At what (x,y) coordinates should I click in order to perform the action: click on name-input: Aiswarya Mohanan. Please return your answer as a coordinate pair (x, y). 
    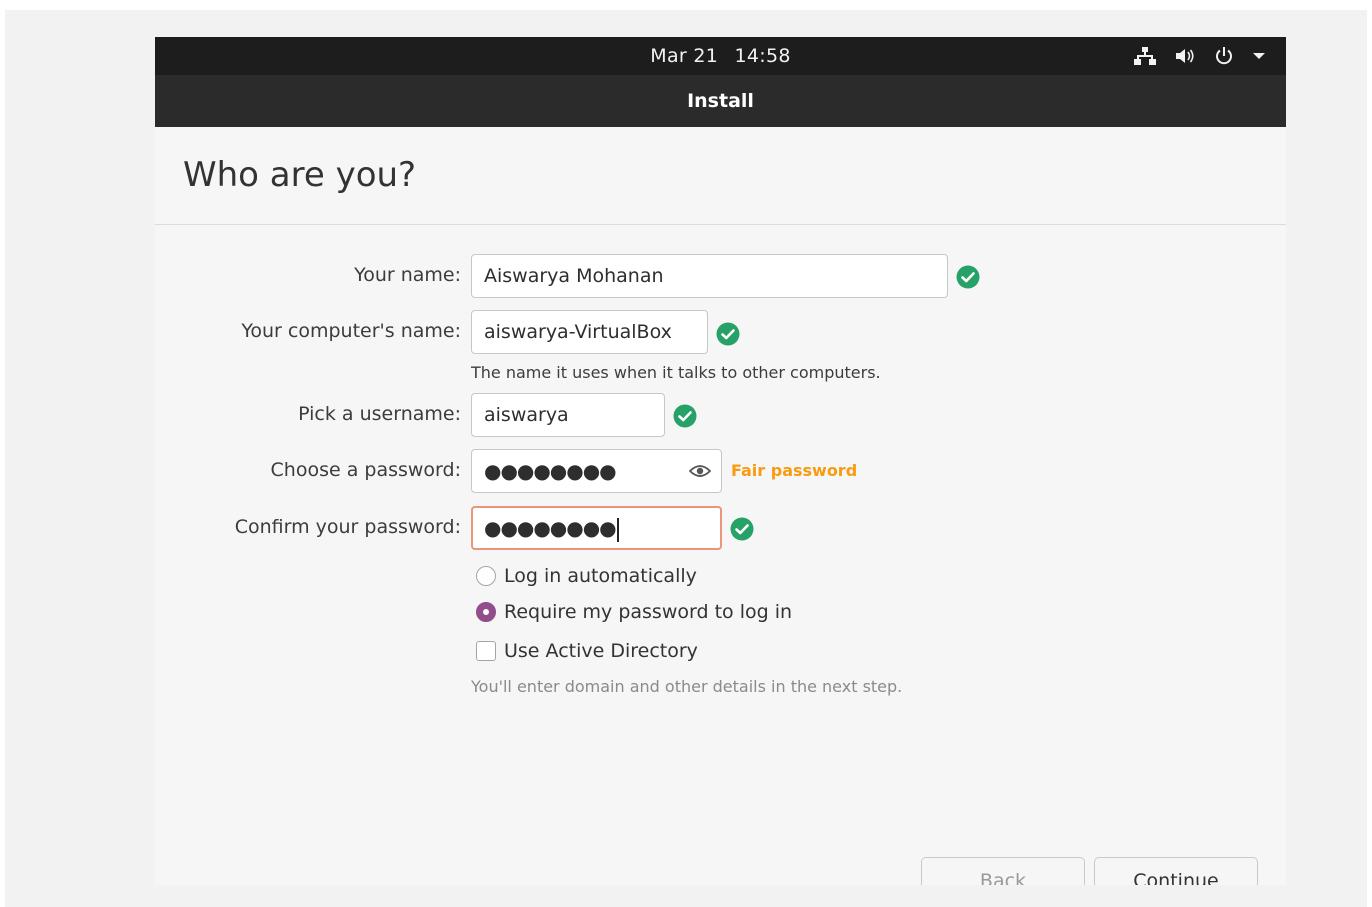
    Looking at the image, I should click on (709, 276).